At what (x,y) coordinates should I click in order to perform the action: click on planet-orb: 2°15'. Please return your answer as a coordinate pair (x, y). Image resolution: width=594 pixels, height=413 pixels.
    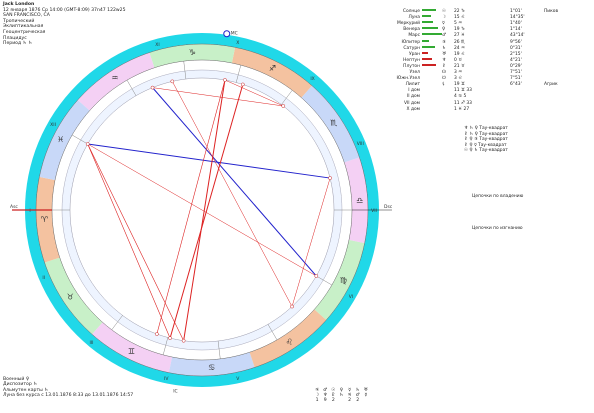
    Looking at the image, I should click on (516, 54).